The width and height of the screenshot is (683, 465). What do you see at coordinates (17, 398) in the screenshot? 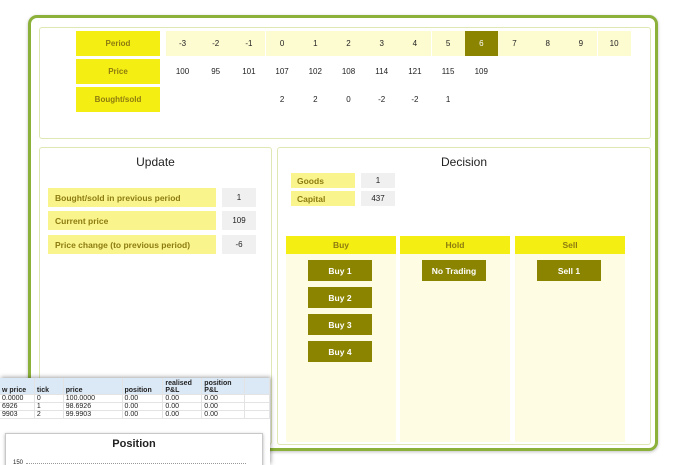
I see `table-cell: 0.0000` at bounding box center [17, 398].